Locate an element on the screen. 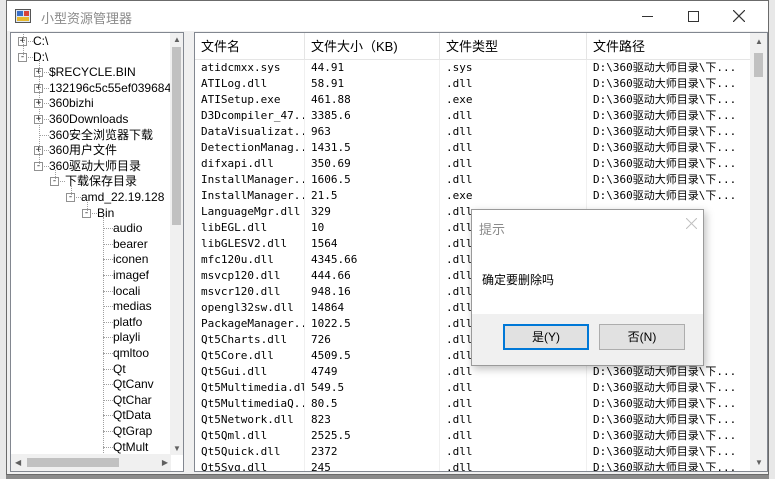  cell-file-size: 21.5 is located at coordinates (372, 196).